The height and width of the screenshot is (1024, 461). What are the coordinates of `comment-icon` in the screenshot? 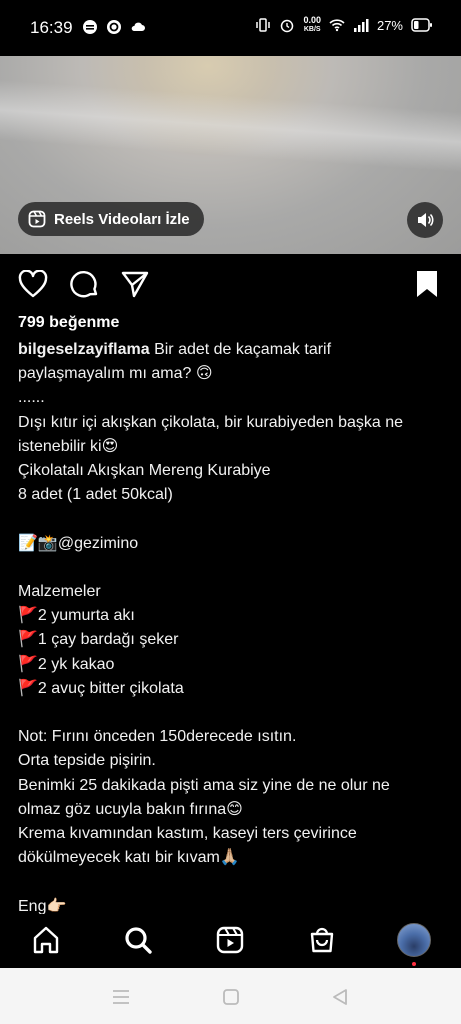 It's located at (85, 284).